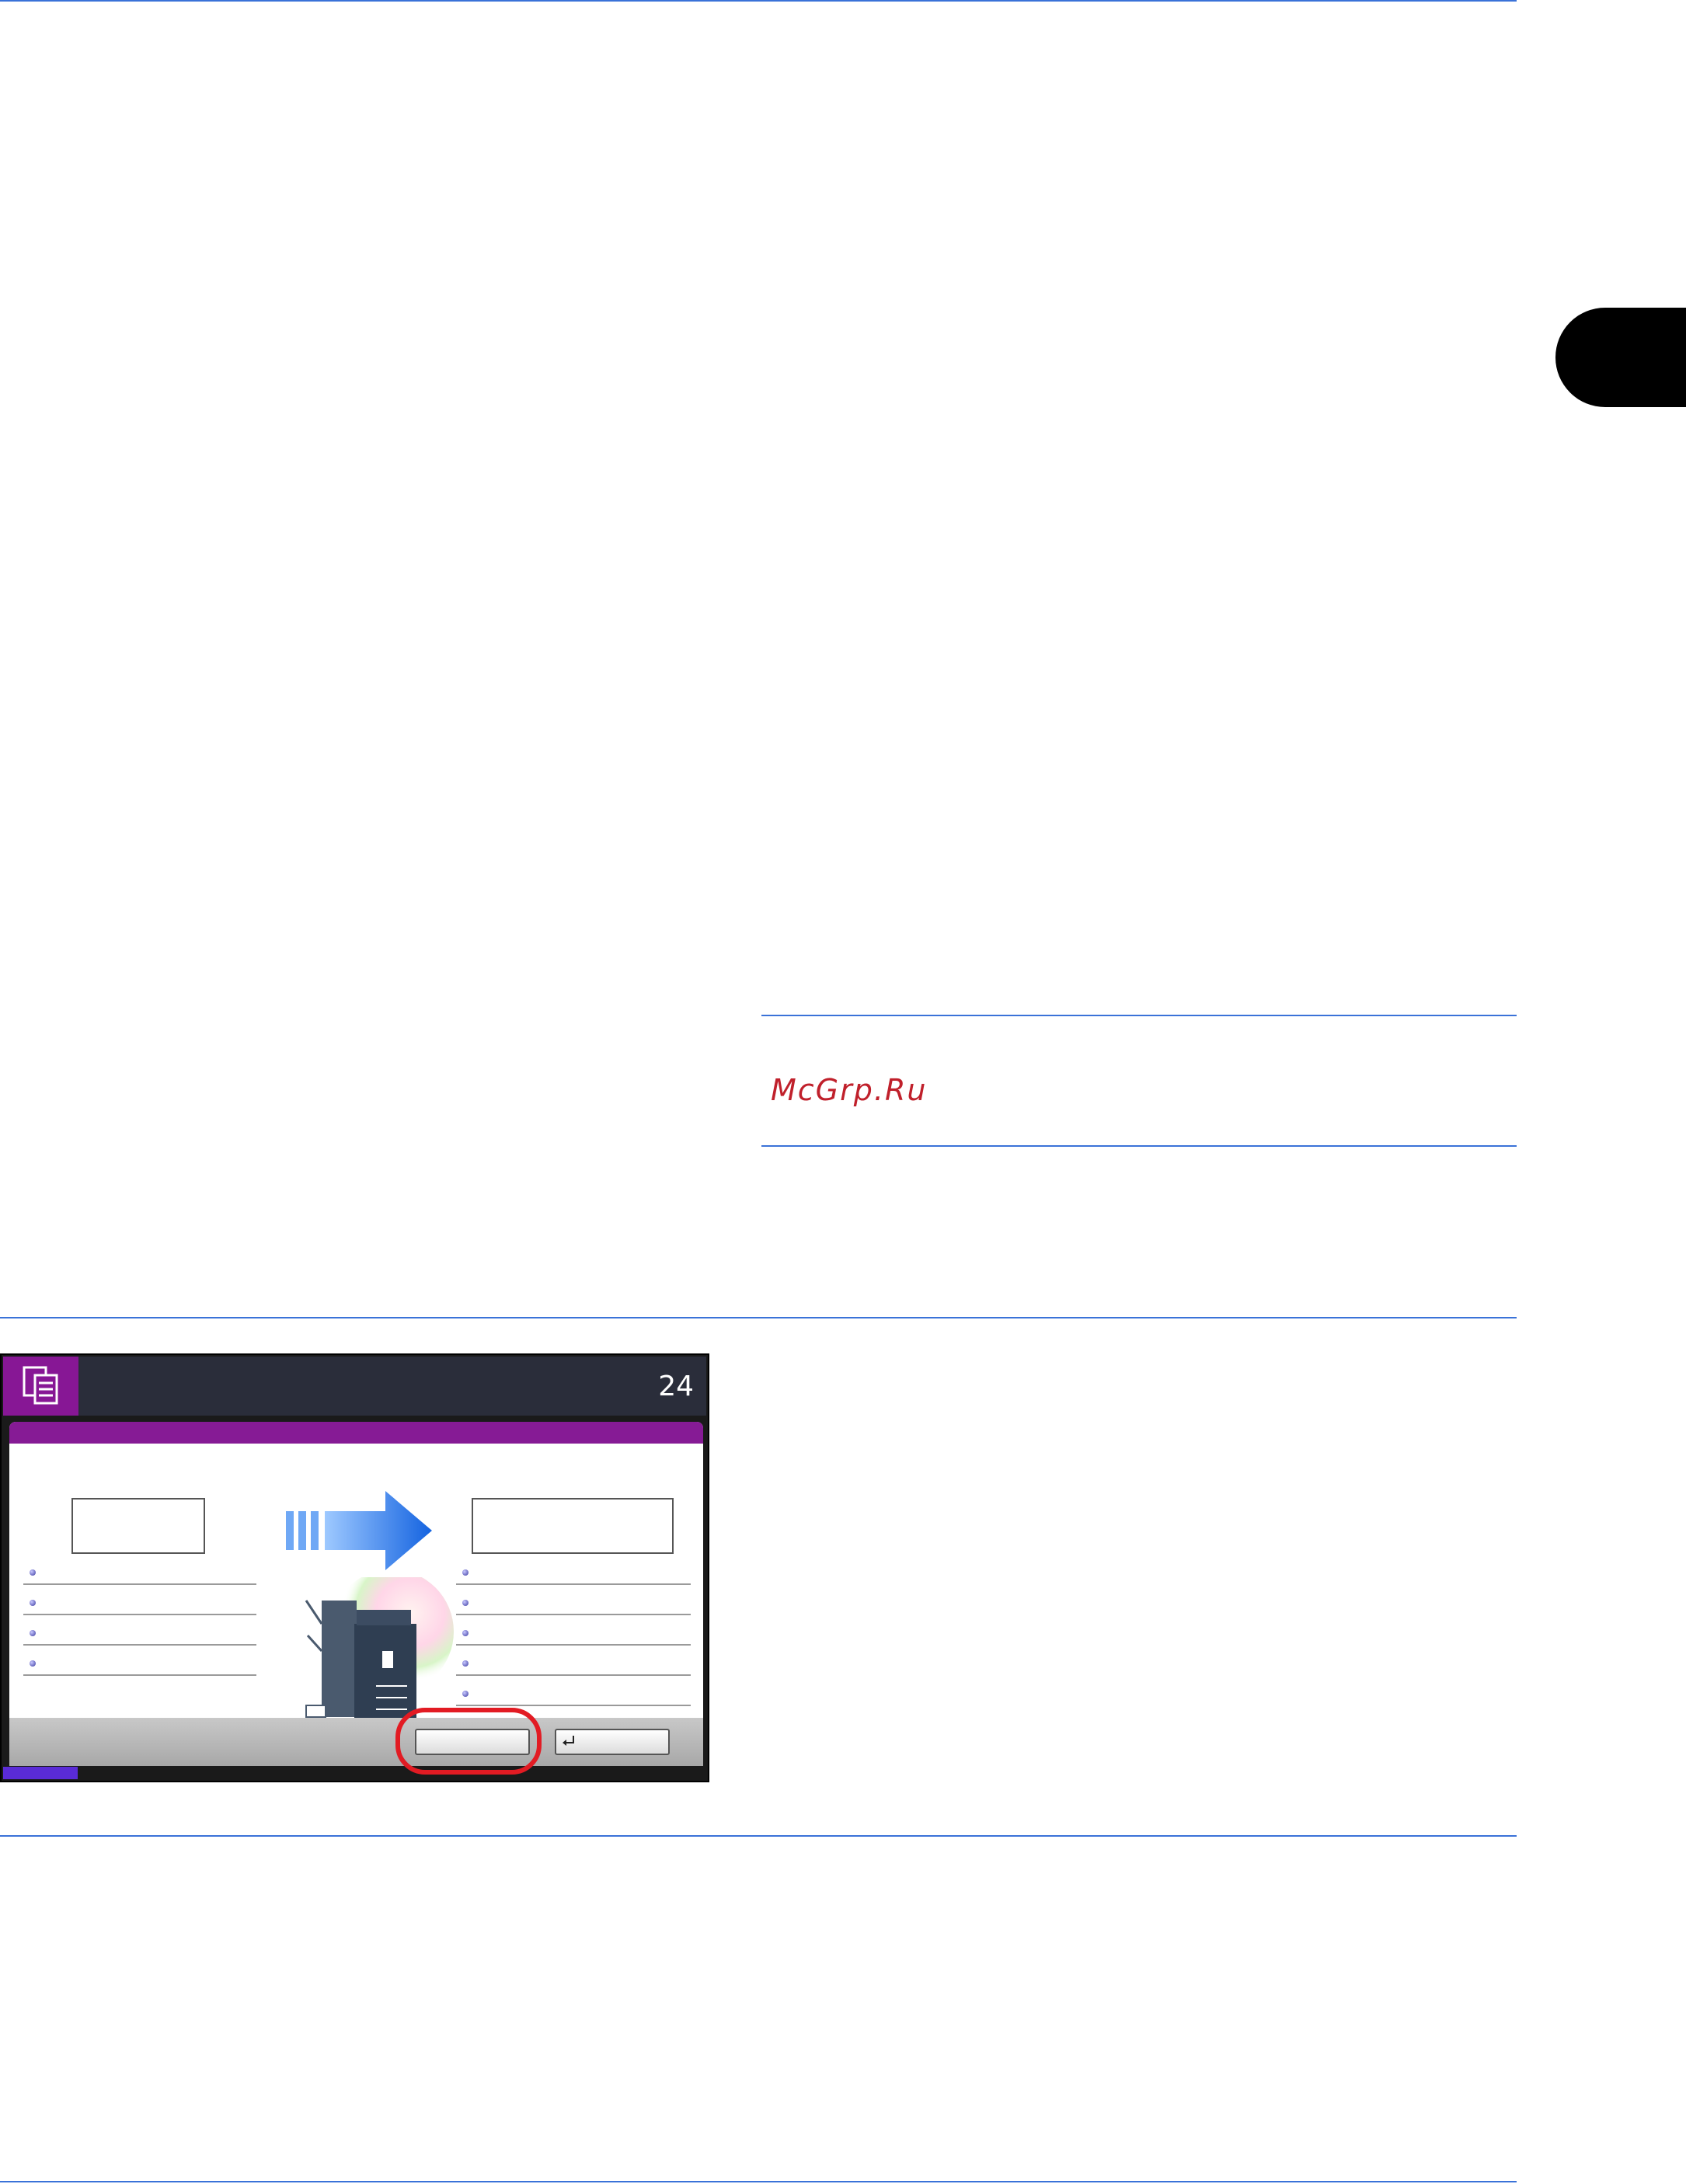 This screenshot has width=1686, height=2184. Describe the element at coordinates (1139, 1016) in the screenshot. I see `note-top-rule` at that location.